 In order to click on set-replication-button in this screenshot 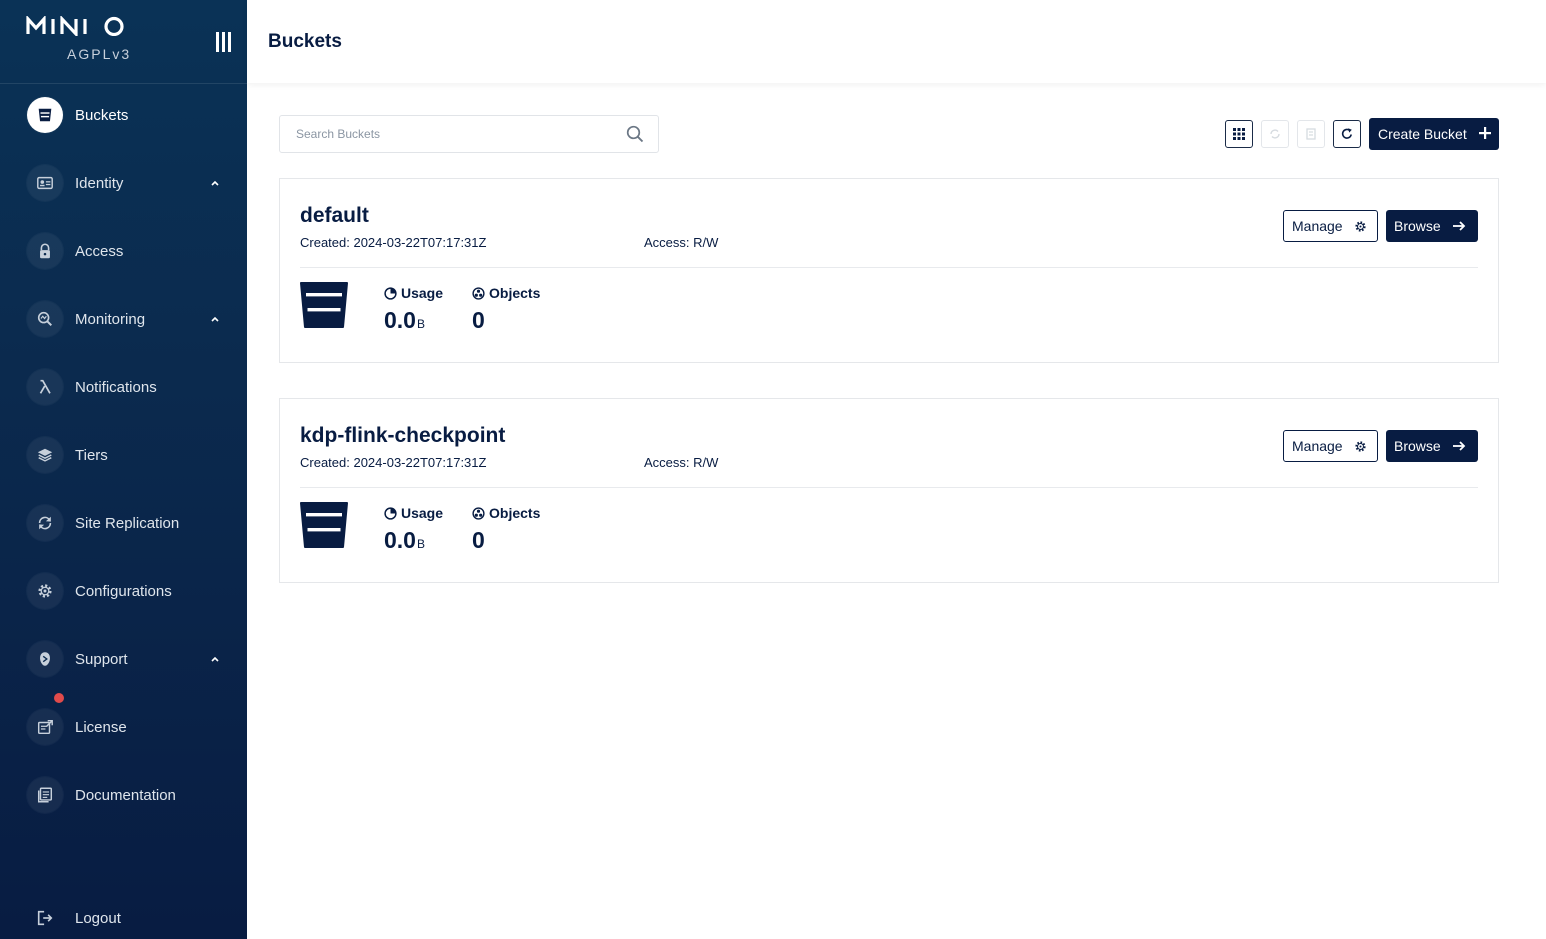, I will do `click(1311, 134)`.